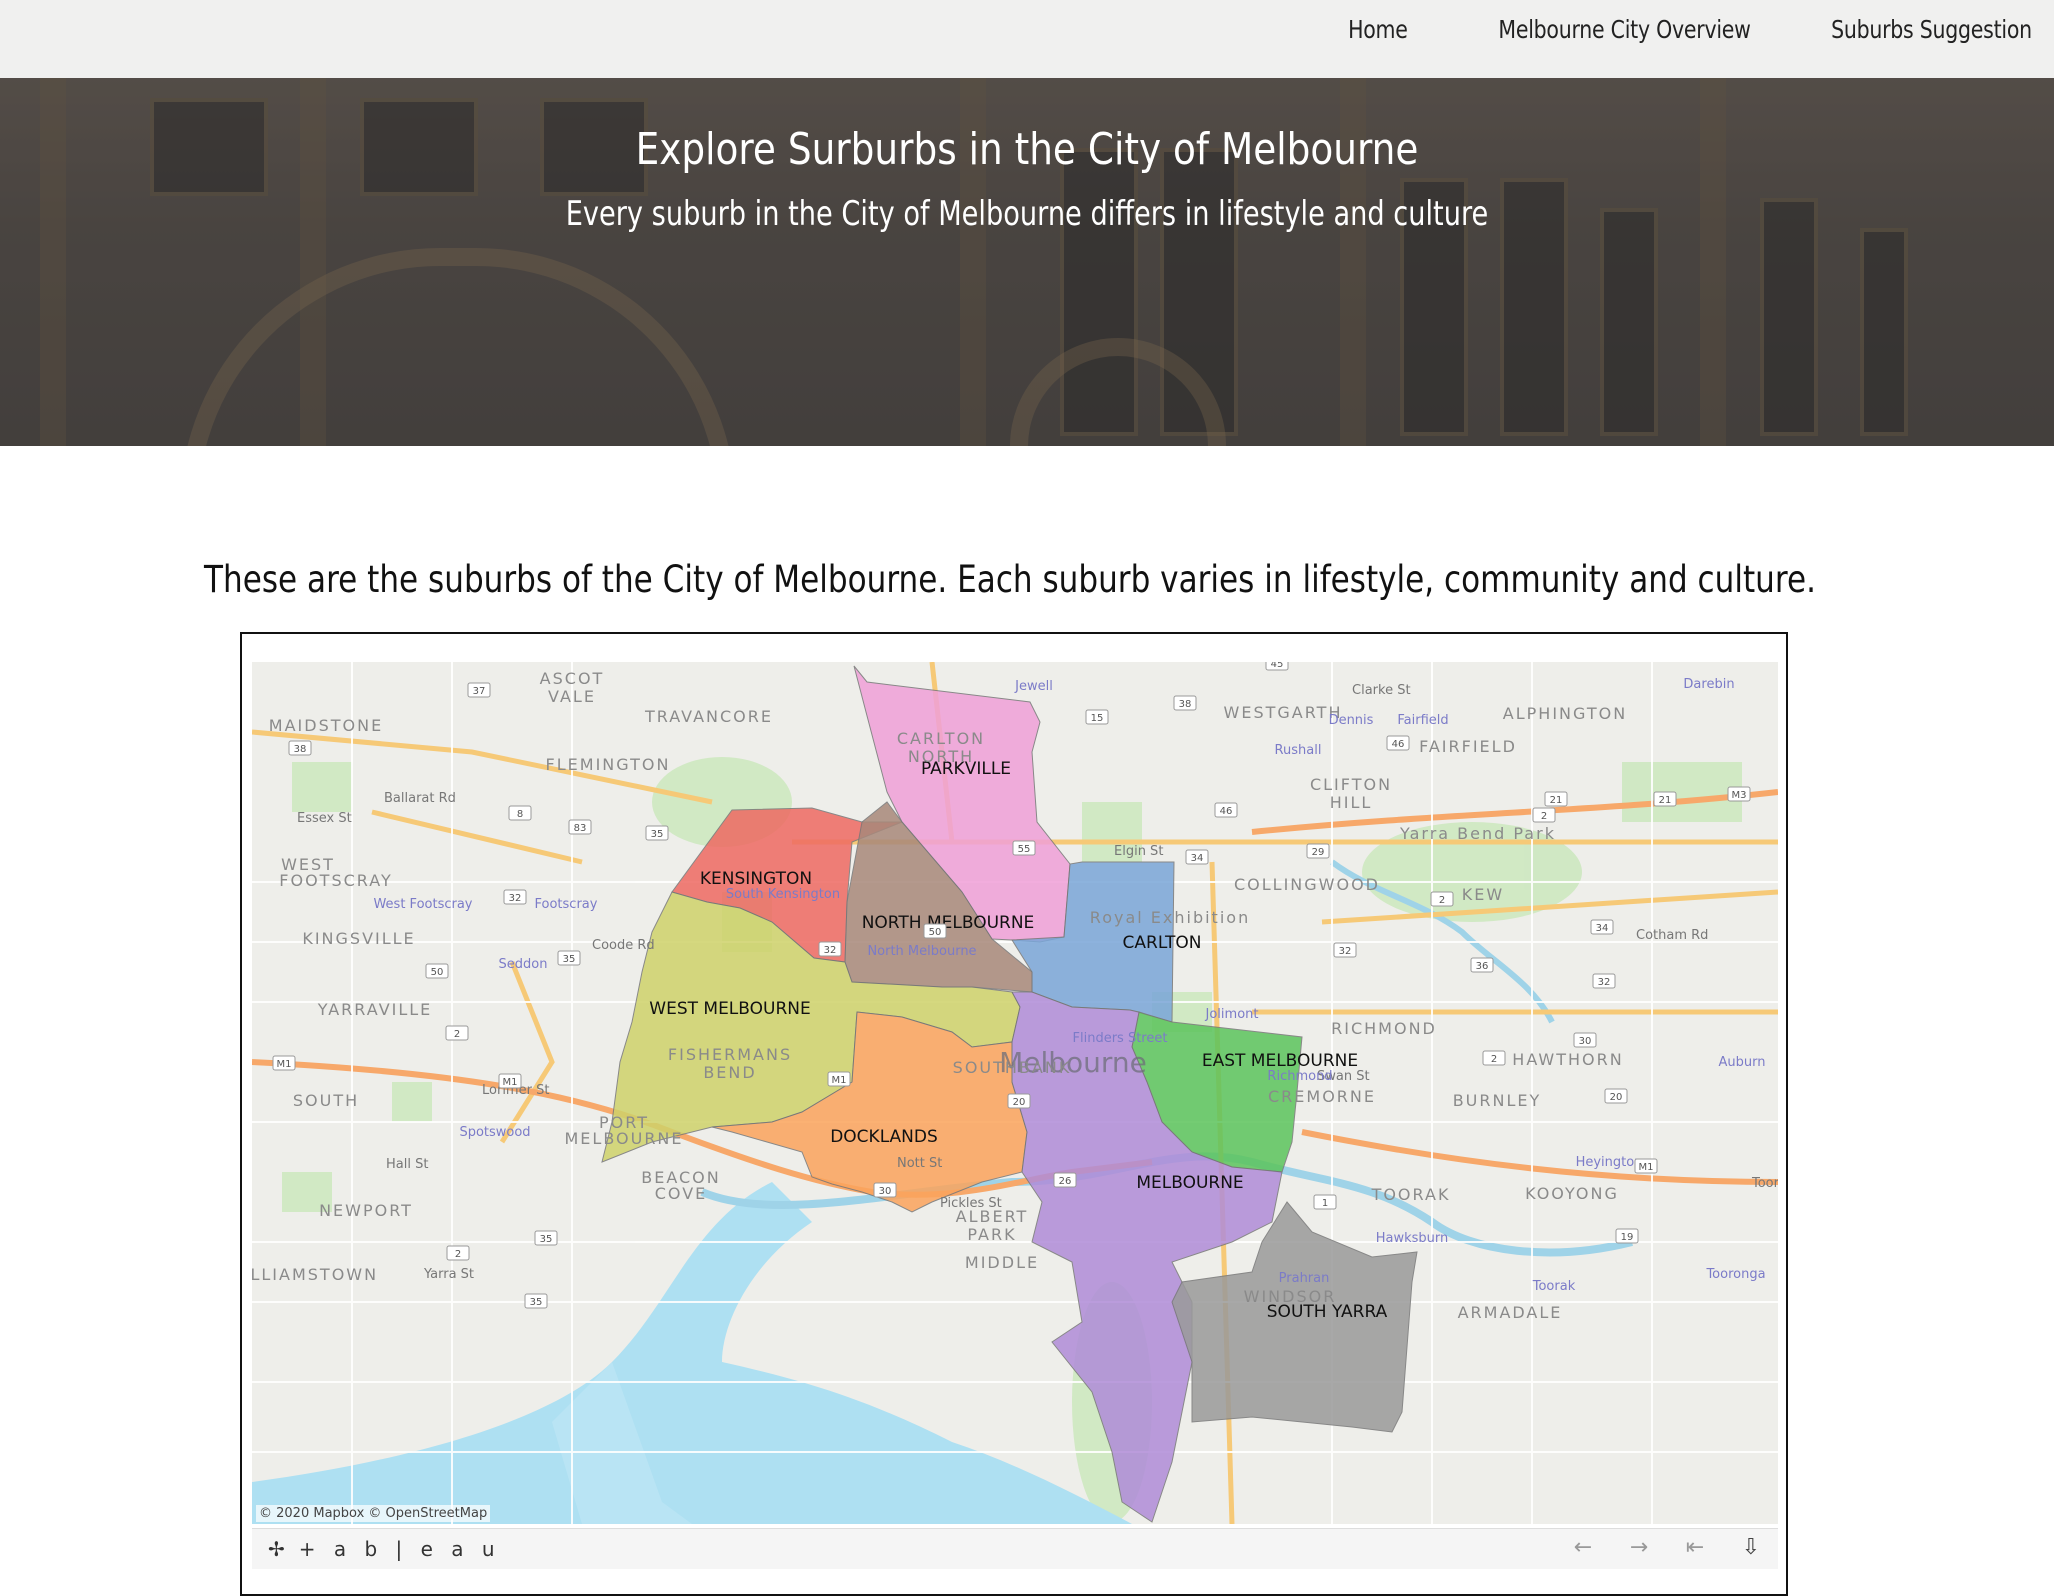  What do you see at coordinates (1381, 690) in the screenshot?
I see `road-label: Clarke St` at bounding box center [1381, 690].